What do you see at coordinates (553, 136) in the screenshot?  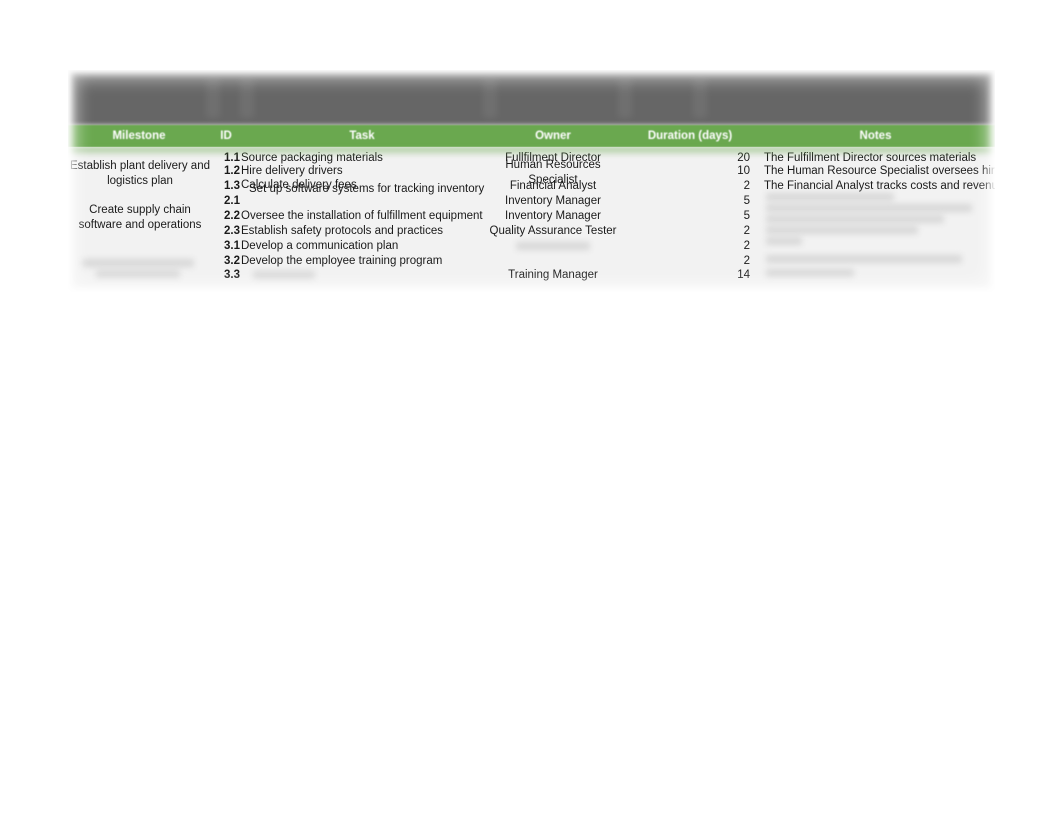 I see `column-header-owner: Owner` at bounding box center [553, 136].